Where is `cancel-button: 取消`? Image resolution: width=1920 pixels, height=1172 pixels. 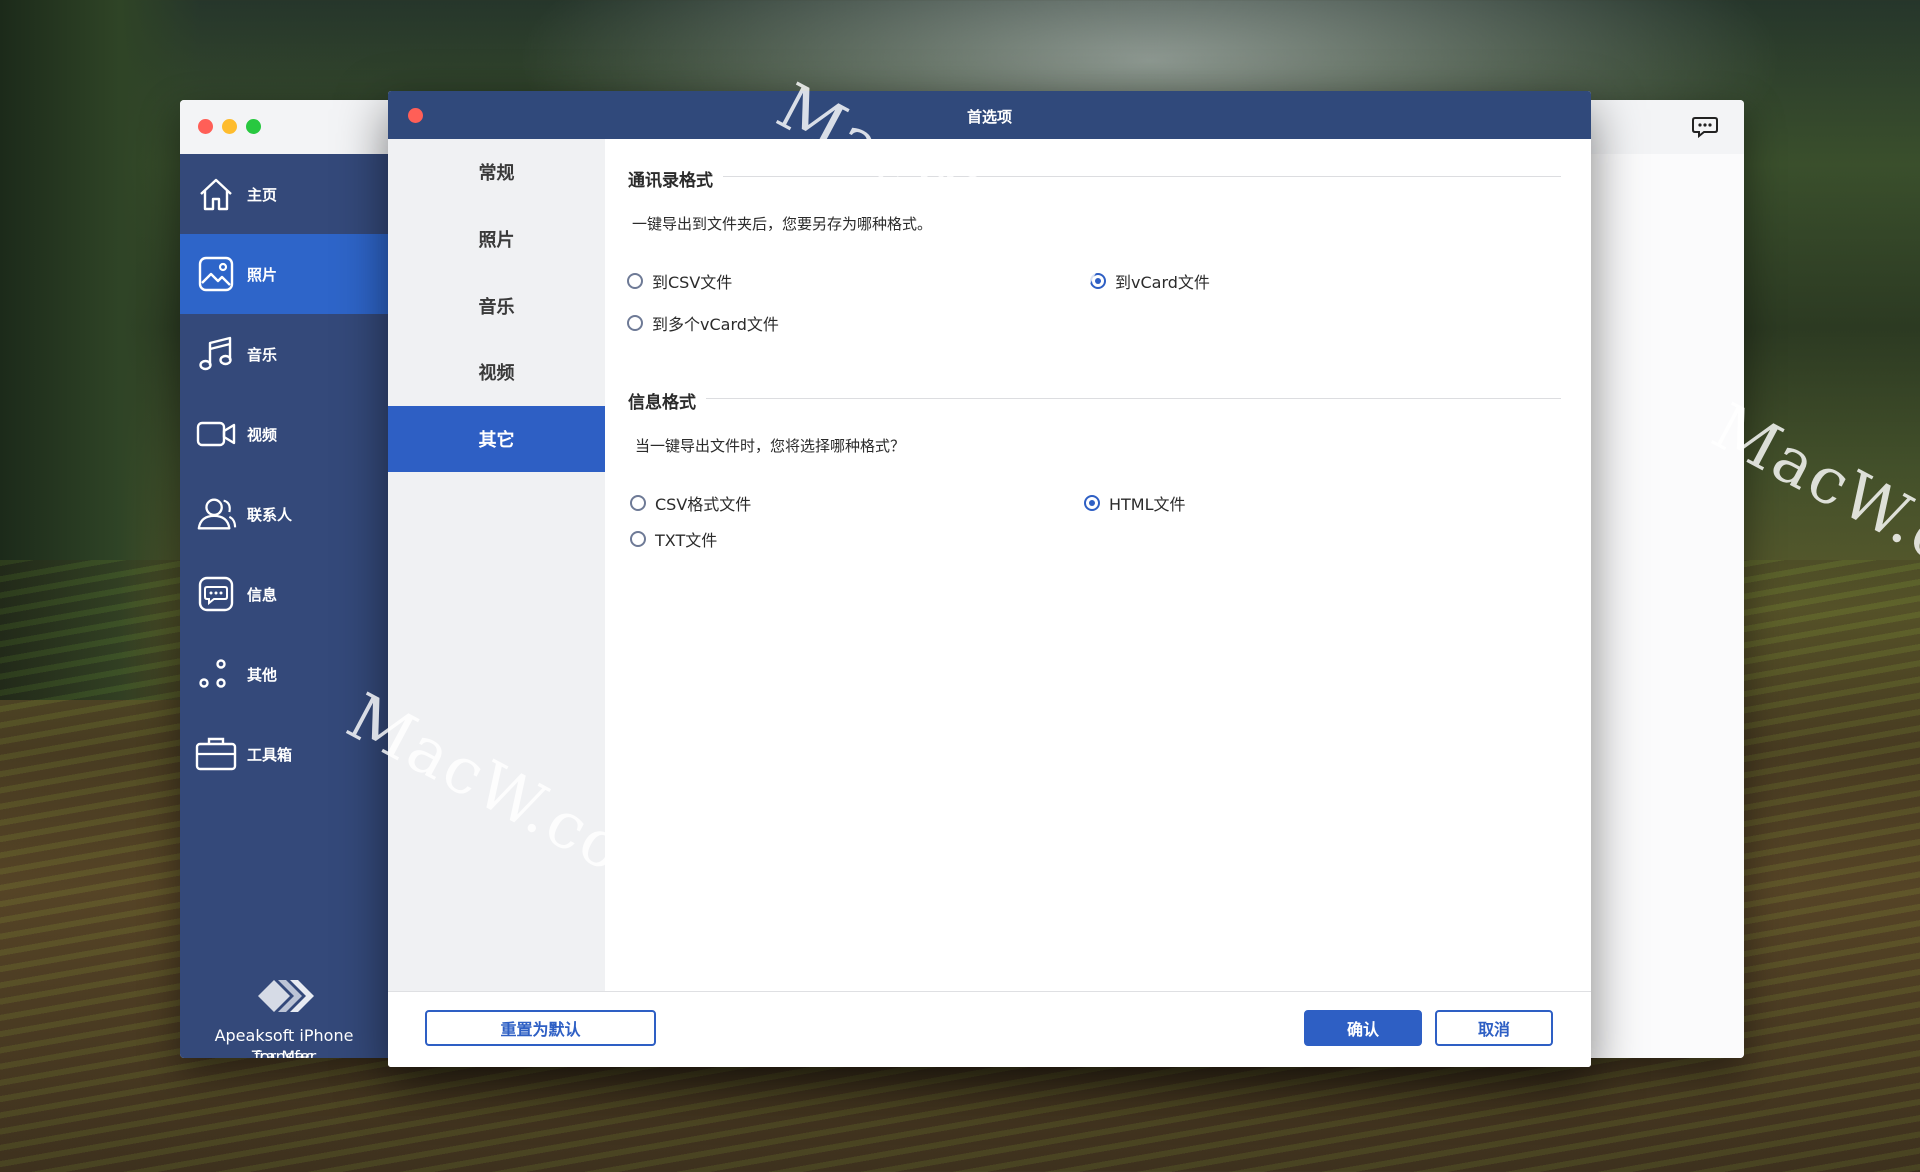
cancel-button: 取消 is located at coordinates (1494, 1028).